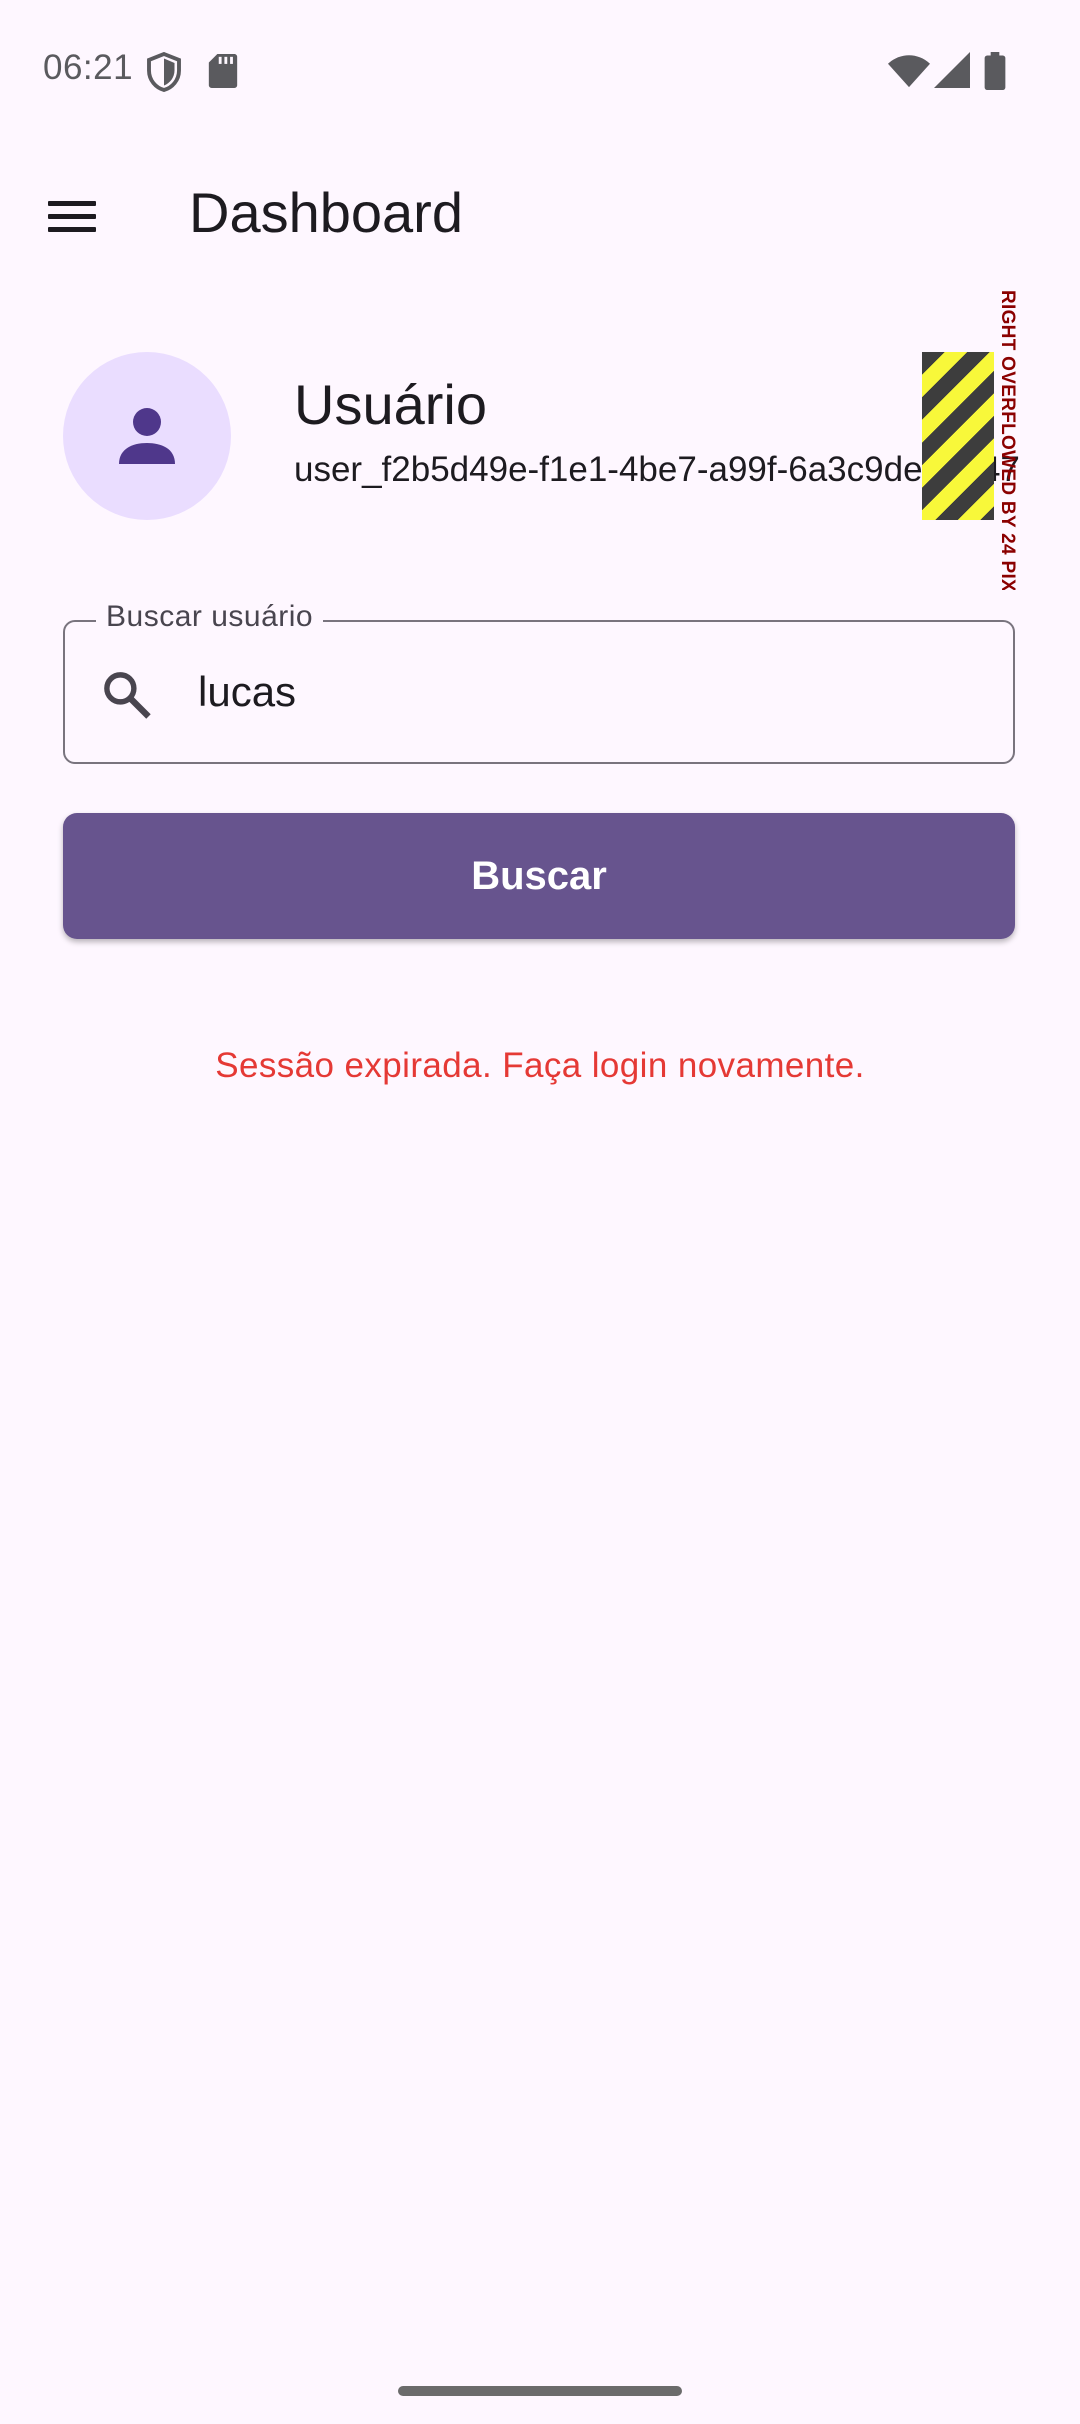 The height and width of the screenshot is (2424, 1080). What do you see at coordinates (73, 216) in the screenshot?
I see `menu-icon` at bounding box center [73, 216].